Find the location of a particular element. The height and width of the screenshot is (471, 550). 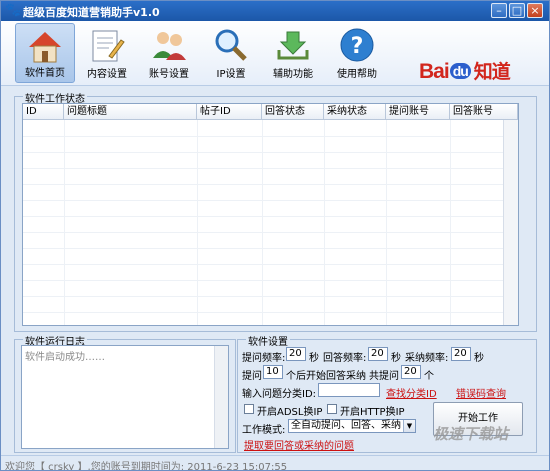

ask-after-label: 个后开始回答采纳 is located at coordinates (326, 376).